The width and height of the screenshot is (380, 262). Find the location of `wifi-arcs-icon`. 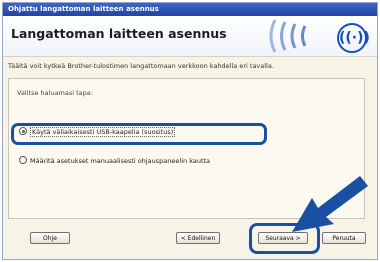

wifi-arcs-icon is located at coordinates (288, 36).